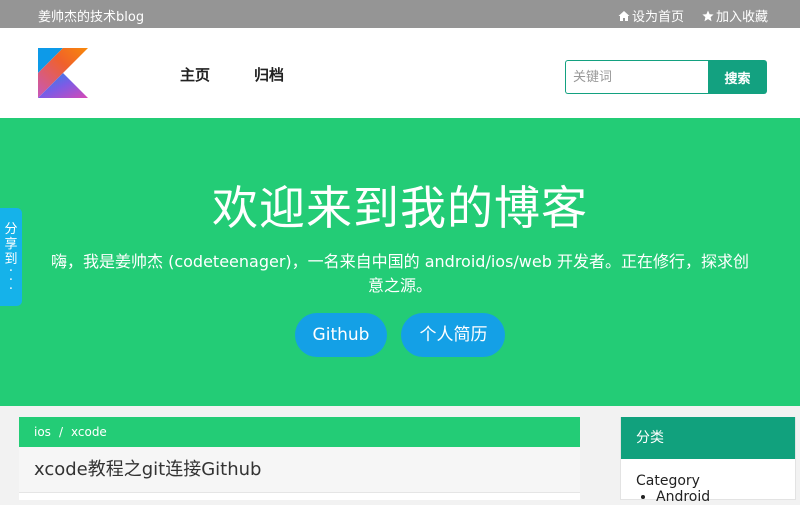  What do you see at coordinates (299, 470) in the screenshot?
I see `post-title: xcode教程之git连接Github` at bounding box center [299, 470].